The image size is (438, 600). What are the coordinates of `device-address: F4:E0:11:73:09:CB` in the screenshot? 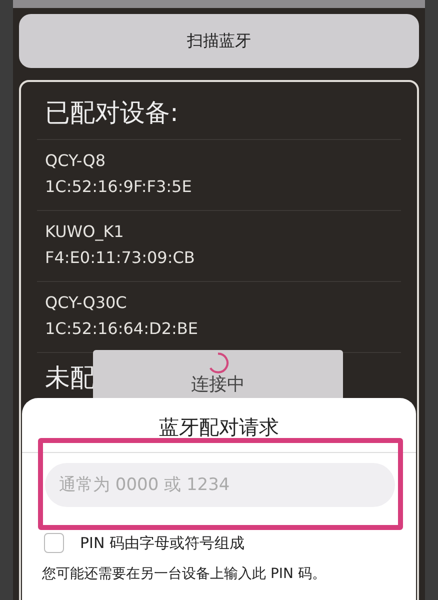 It's located at (120, 258).